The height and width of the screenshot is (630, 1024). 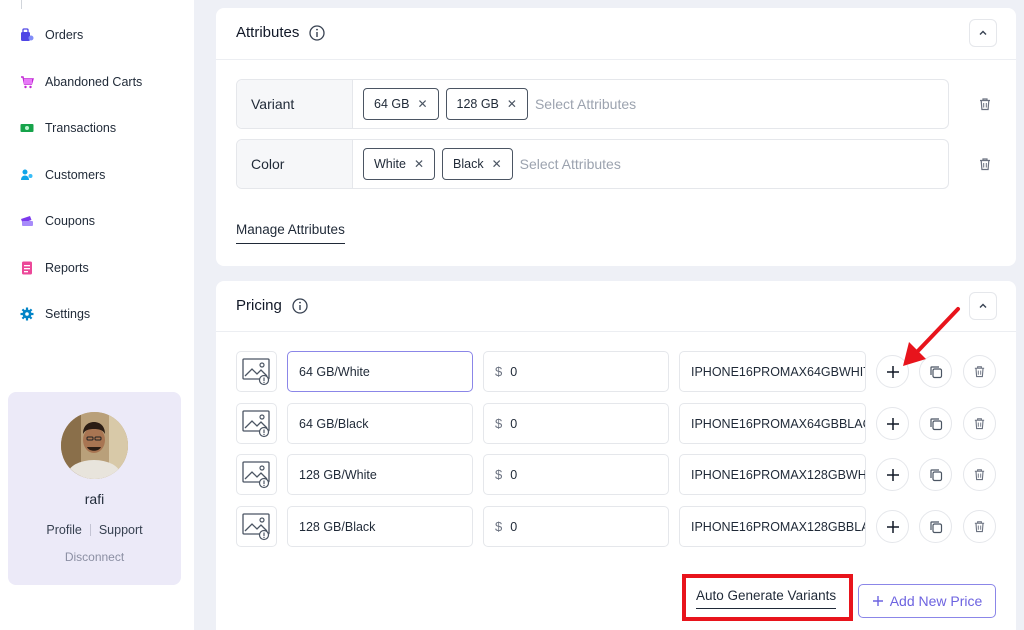 I want to click on chevron-up-icon, so click(x=983, y=305).